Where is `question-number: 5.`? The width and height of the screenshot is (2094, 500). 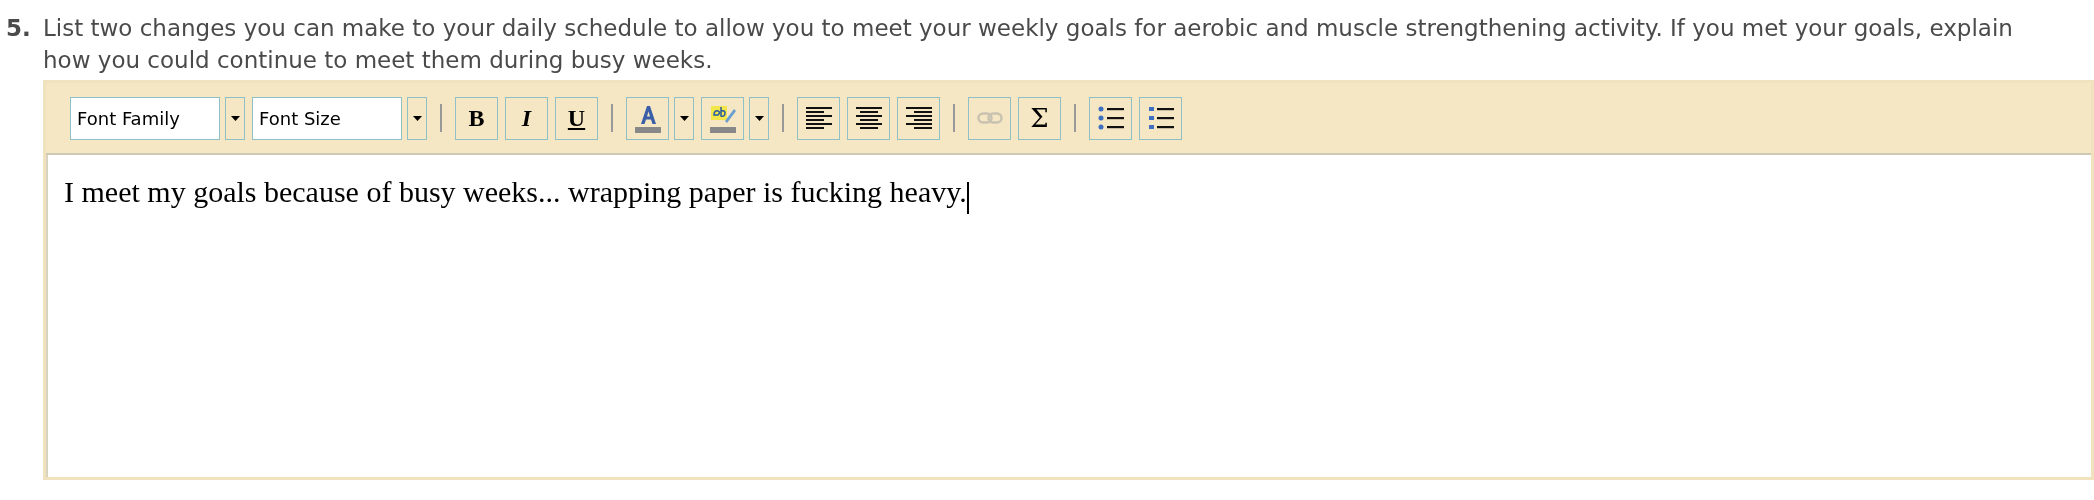 question-number: 5. is located at coordinates (18, 28).